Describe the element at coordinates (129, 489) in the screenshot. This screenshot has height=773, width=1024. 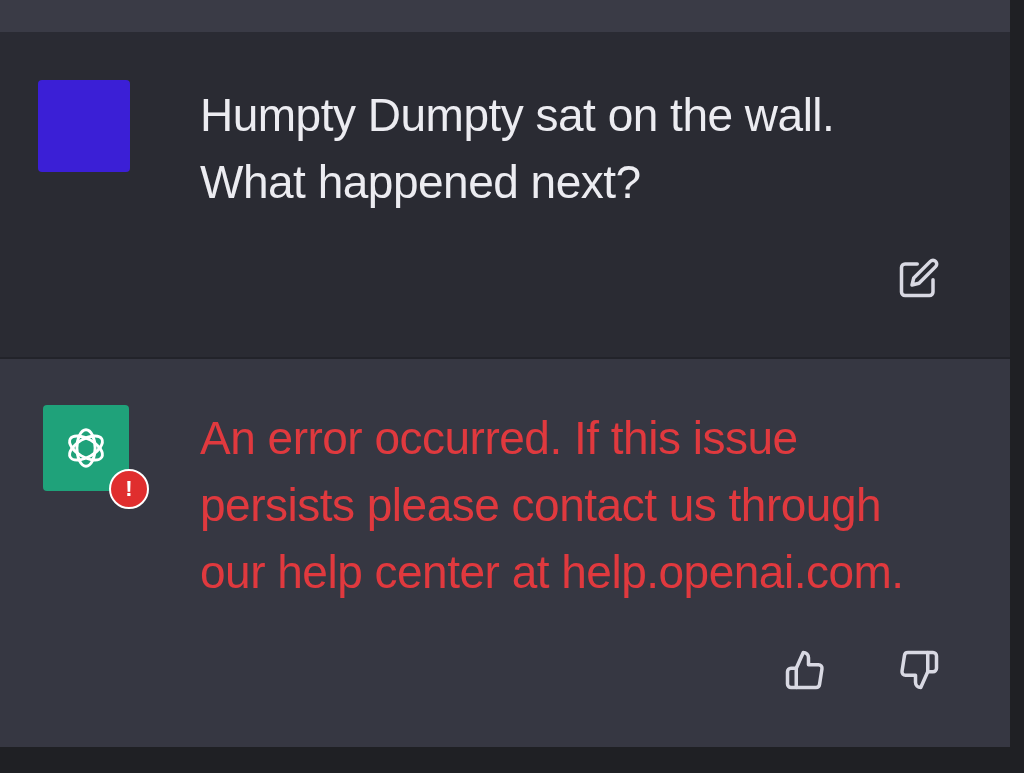
I see `error-badge: !` at that location.